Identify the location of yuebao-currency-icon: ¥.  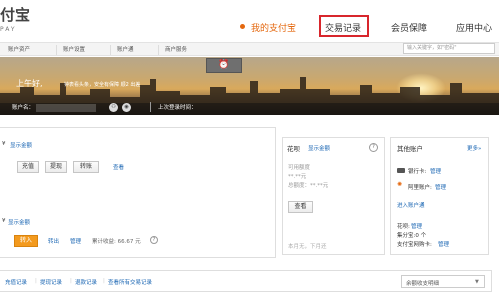
(4, 221).